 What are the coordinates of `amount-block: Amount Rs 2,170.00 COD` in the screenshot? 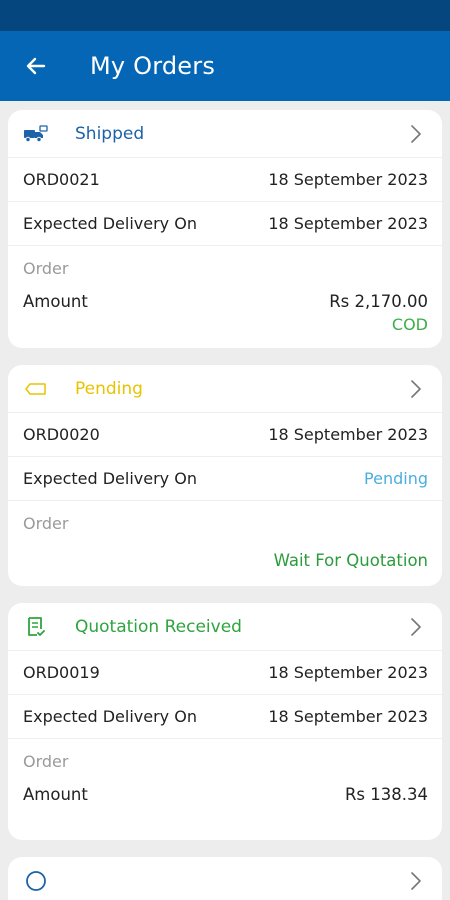 It's located at (225, 319).